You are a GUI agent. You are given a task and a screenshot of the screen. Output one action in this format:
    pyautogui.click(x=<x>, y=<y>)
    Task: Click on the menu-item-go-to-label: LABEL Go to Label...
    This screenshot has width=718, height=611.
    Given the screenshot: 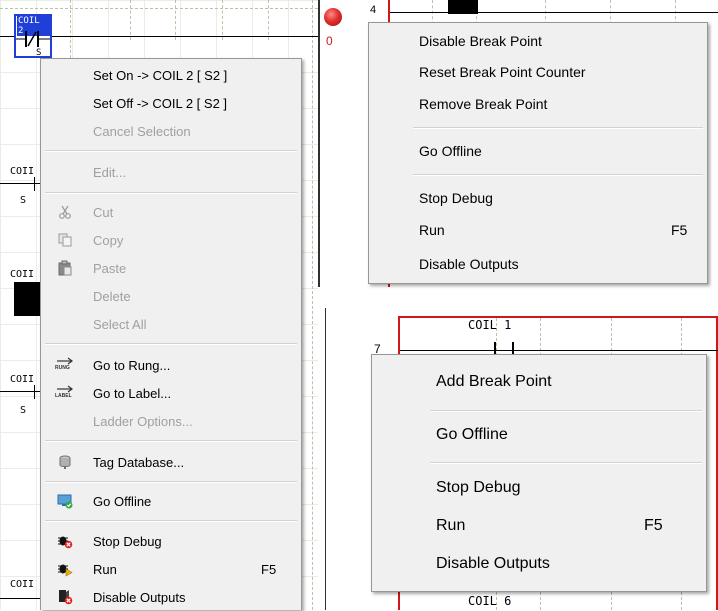 What is the action you would take?
    pyautogui.click(x=171, y=393)
    